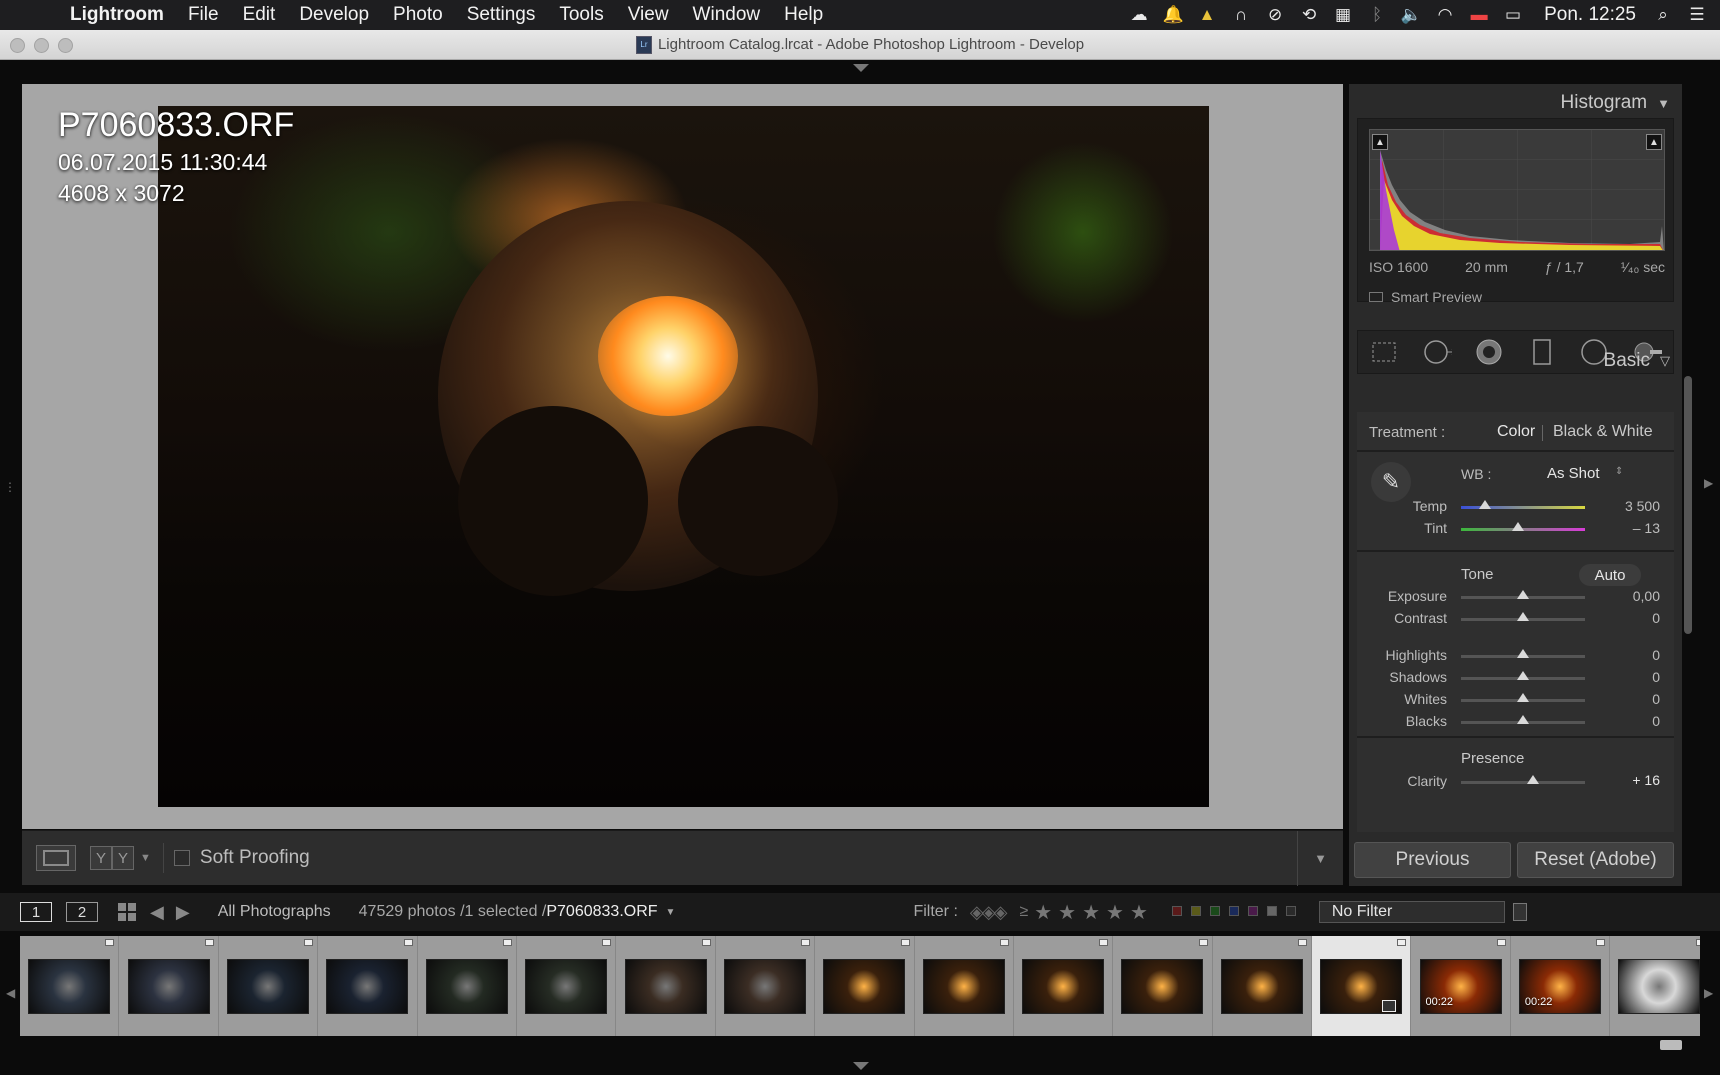 The width and height of the screenshot is (1720, 1075). Describe the element at coordinates (1671, 1045) in the screenshot. I see `filmstrip-scroll-thumb` at that location.